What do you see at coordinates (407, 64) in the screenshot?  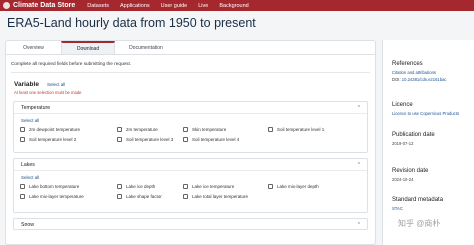 I see `references-heading: References` at bounding box center [407, 64].